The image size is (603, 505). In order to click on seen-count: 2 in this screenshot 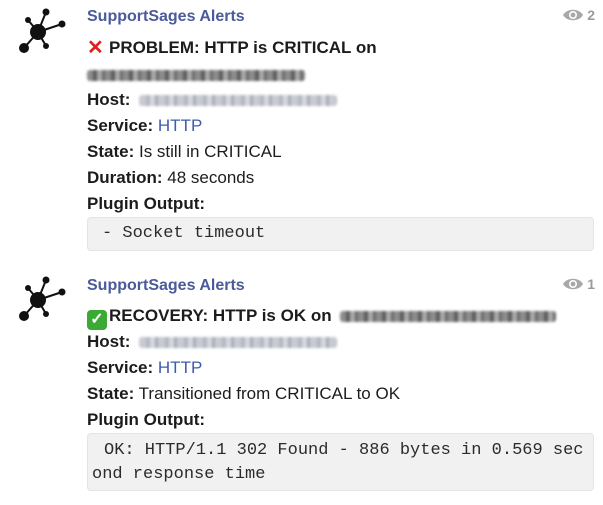, I will do `click(591, 15)`.